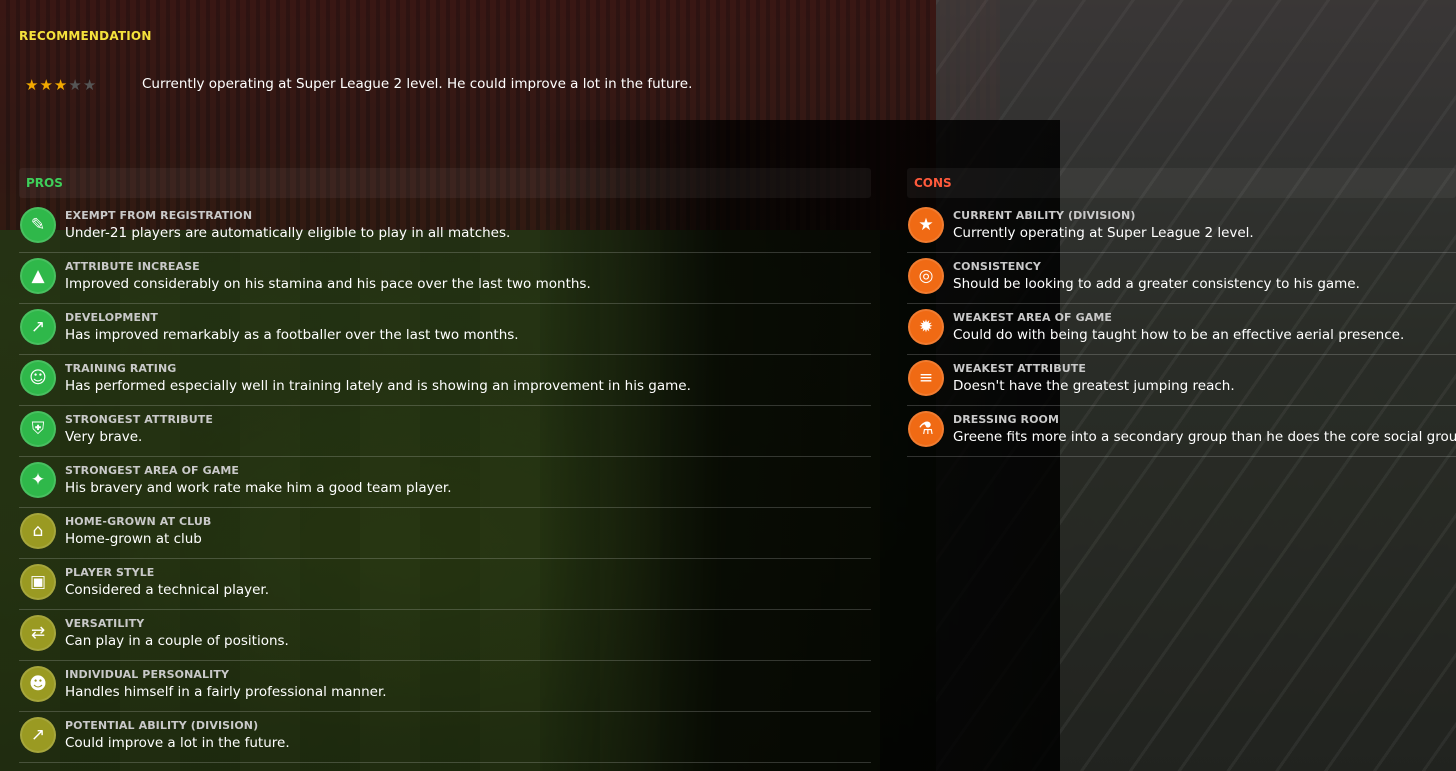 The width and height of the screenshot is (1456, 771). What do you see at coordinates (1094, 386) in the screenshot?
I see `cons-item-description: Doesn't have the greatest jumping reach.` at bounding box center [1094, 386].